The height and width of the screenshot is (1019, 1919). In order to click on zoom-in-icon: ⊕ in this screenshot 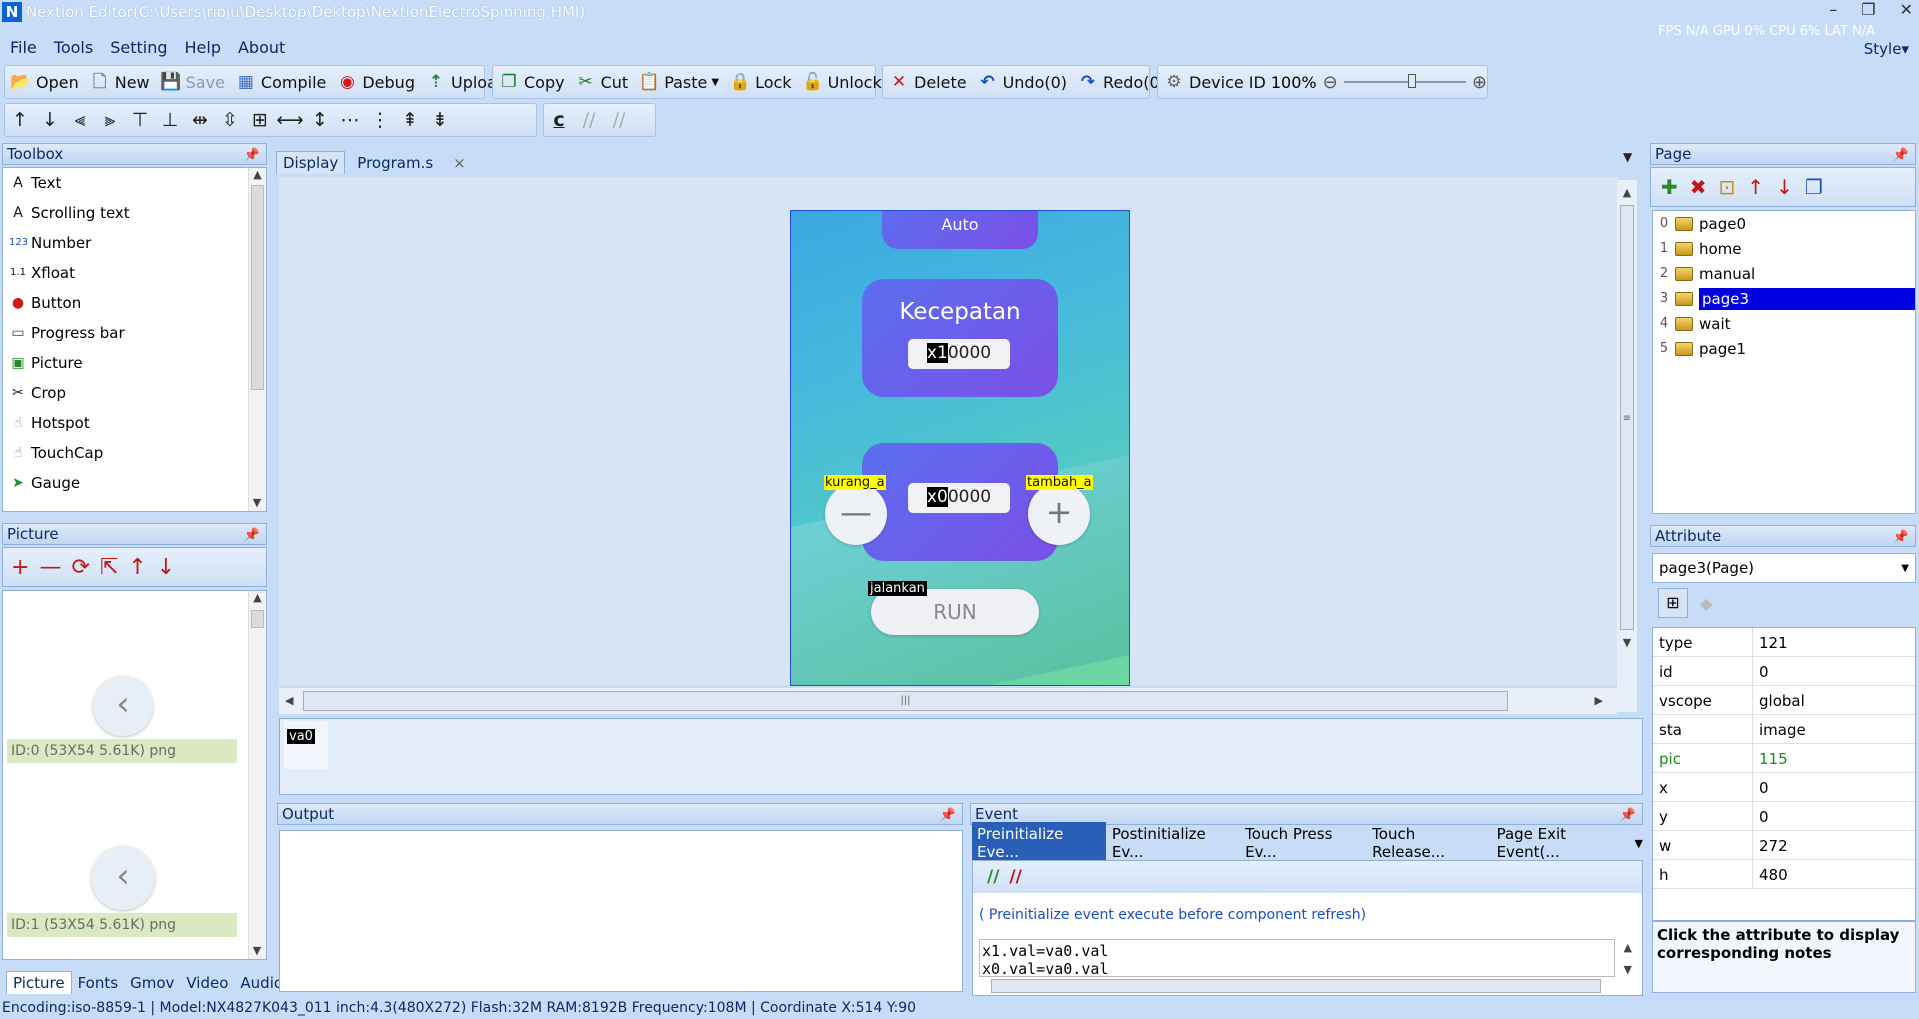, I will do `click(1479, 82)`.